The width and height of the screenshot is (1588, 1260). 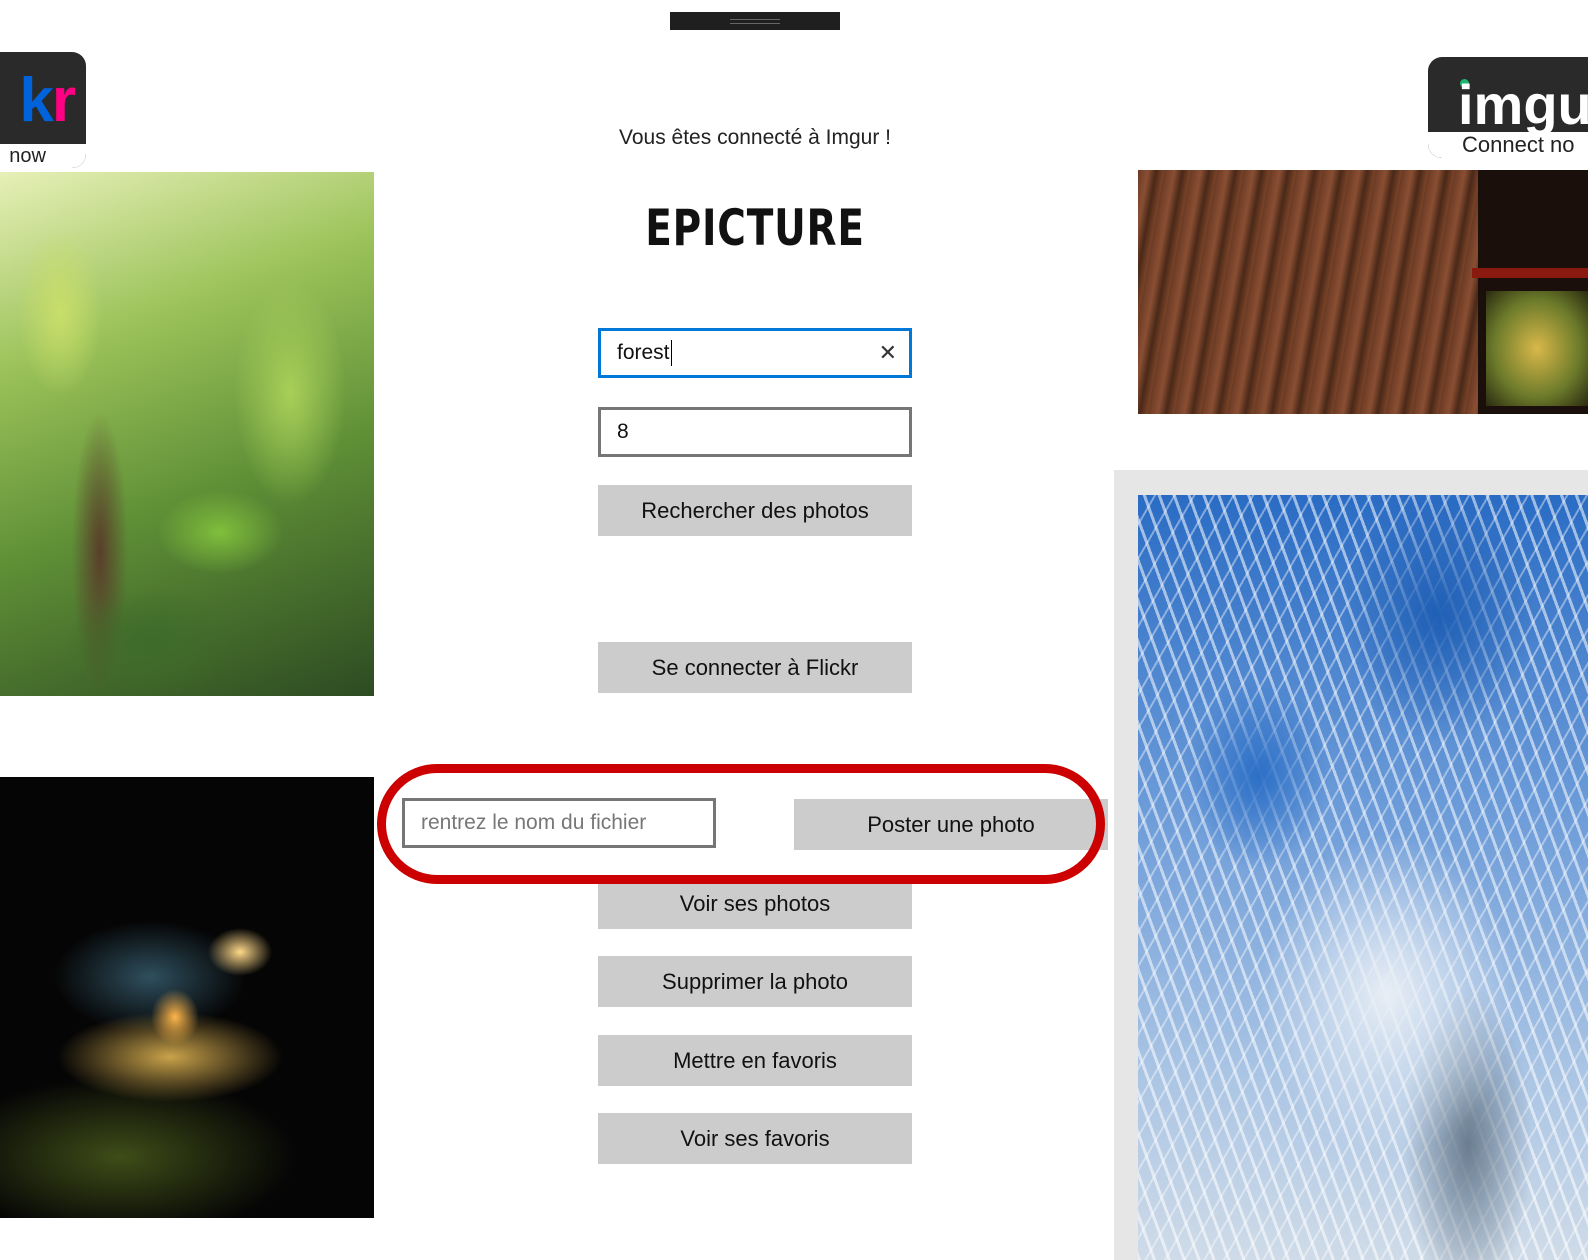 What do you see at coordinates (755, 228) in the screenshot?
I see `app-title: EPICTURE` at bounding box center [755, 228].